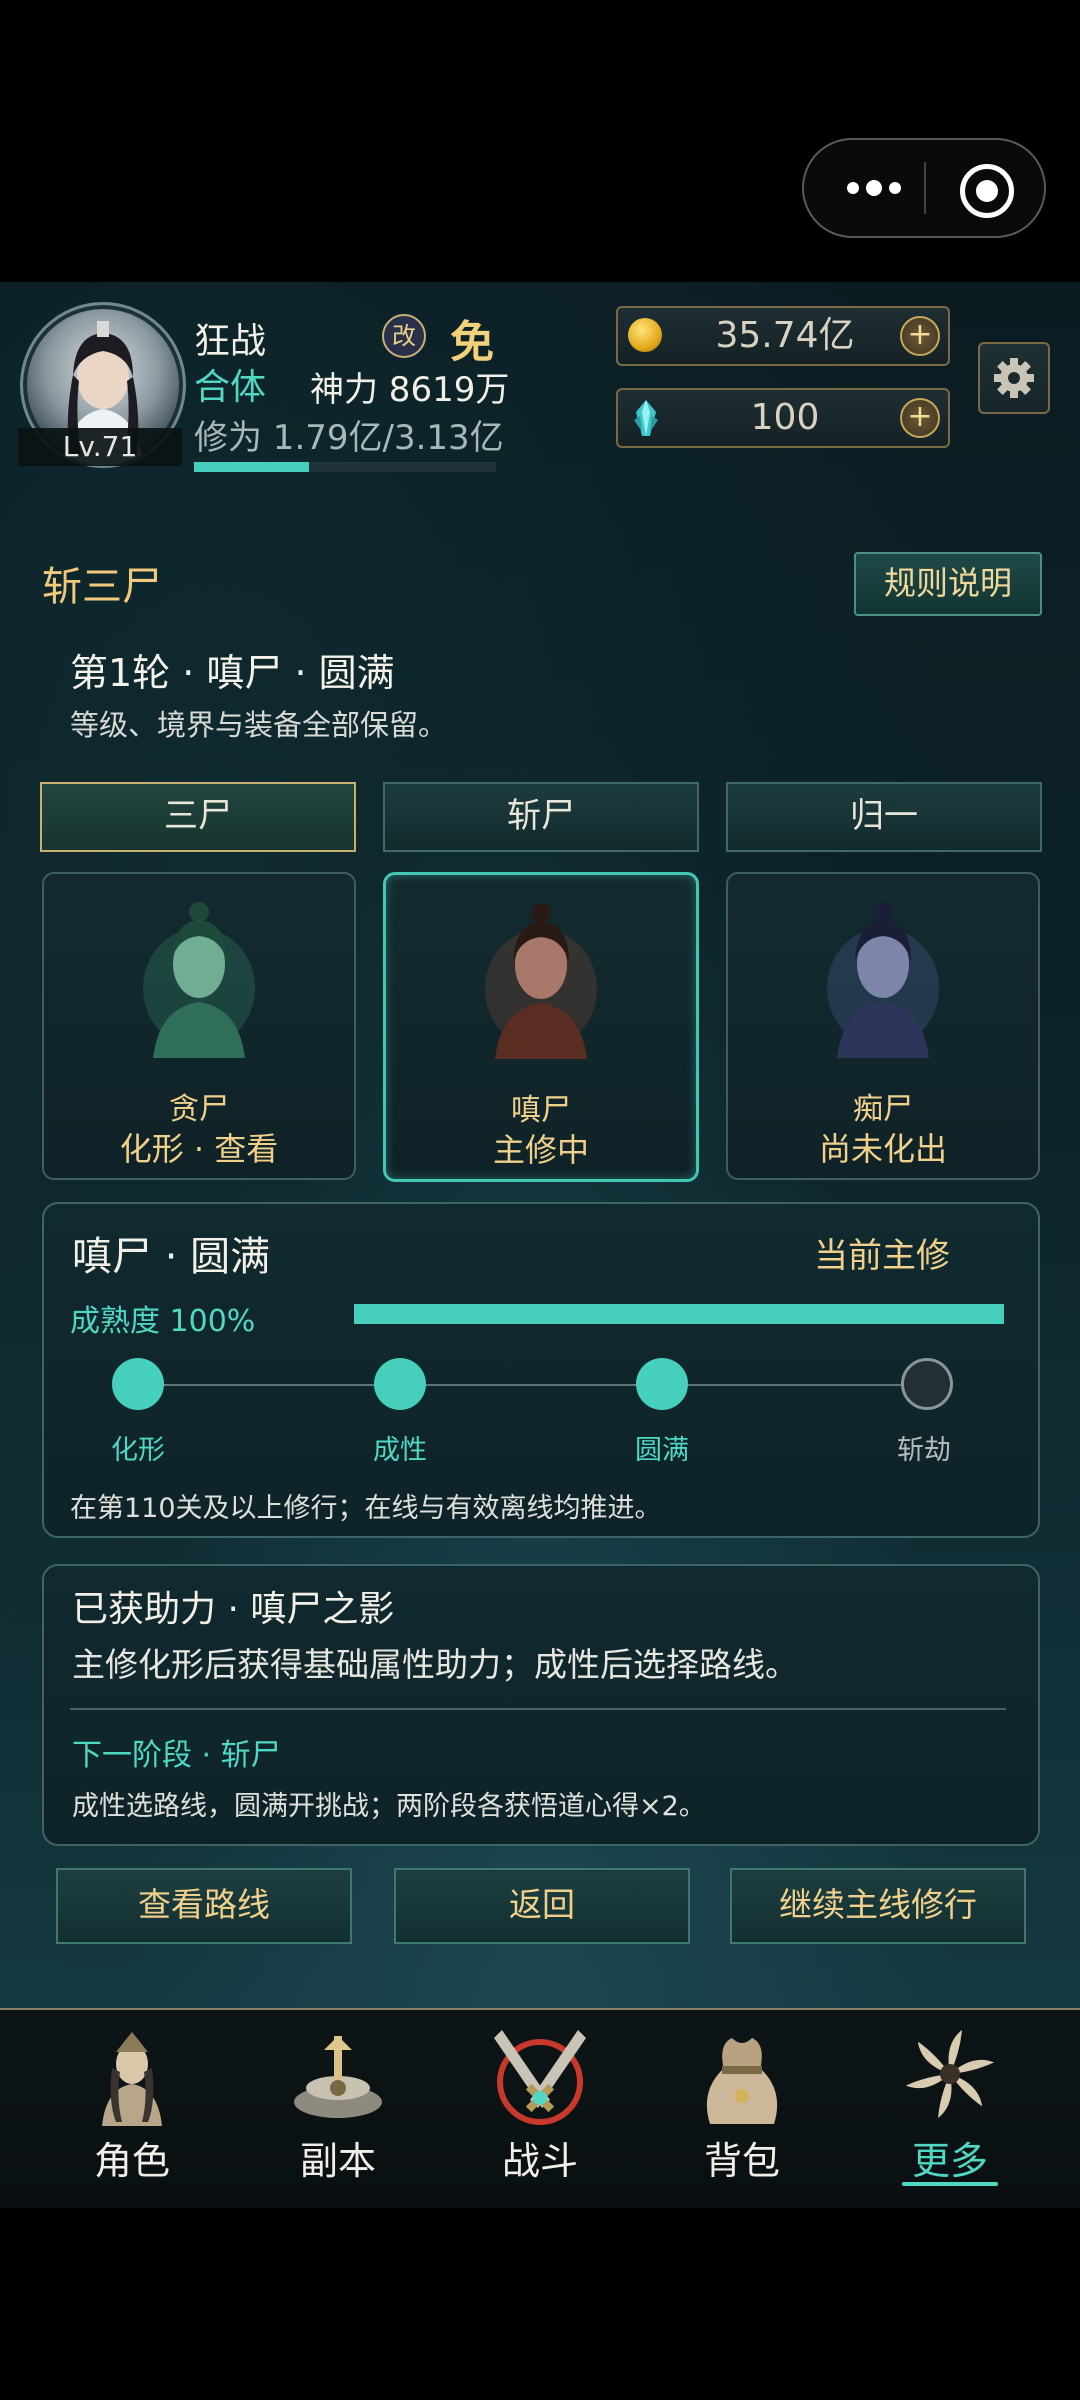 This screenshot has height=2400, width=1080. What do you see at coordinates (132, 2079) in the screenshot?
I see `character-icon` at bounding box center [132, 2079].